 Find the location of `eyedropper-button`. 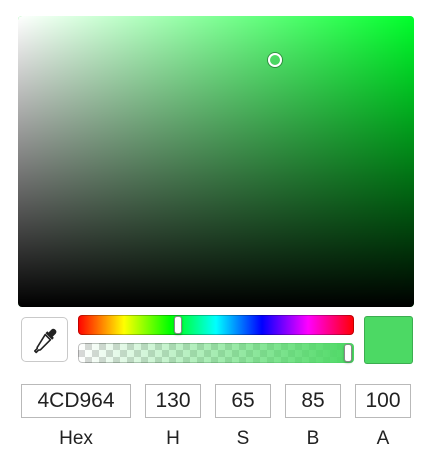

eyedropper-button is located at coordinates (44, 339).